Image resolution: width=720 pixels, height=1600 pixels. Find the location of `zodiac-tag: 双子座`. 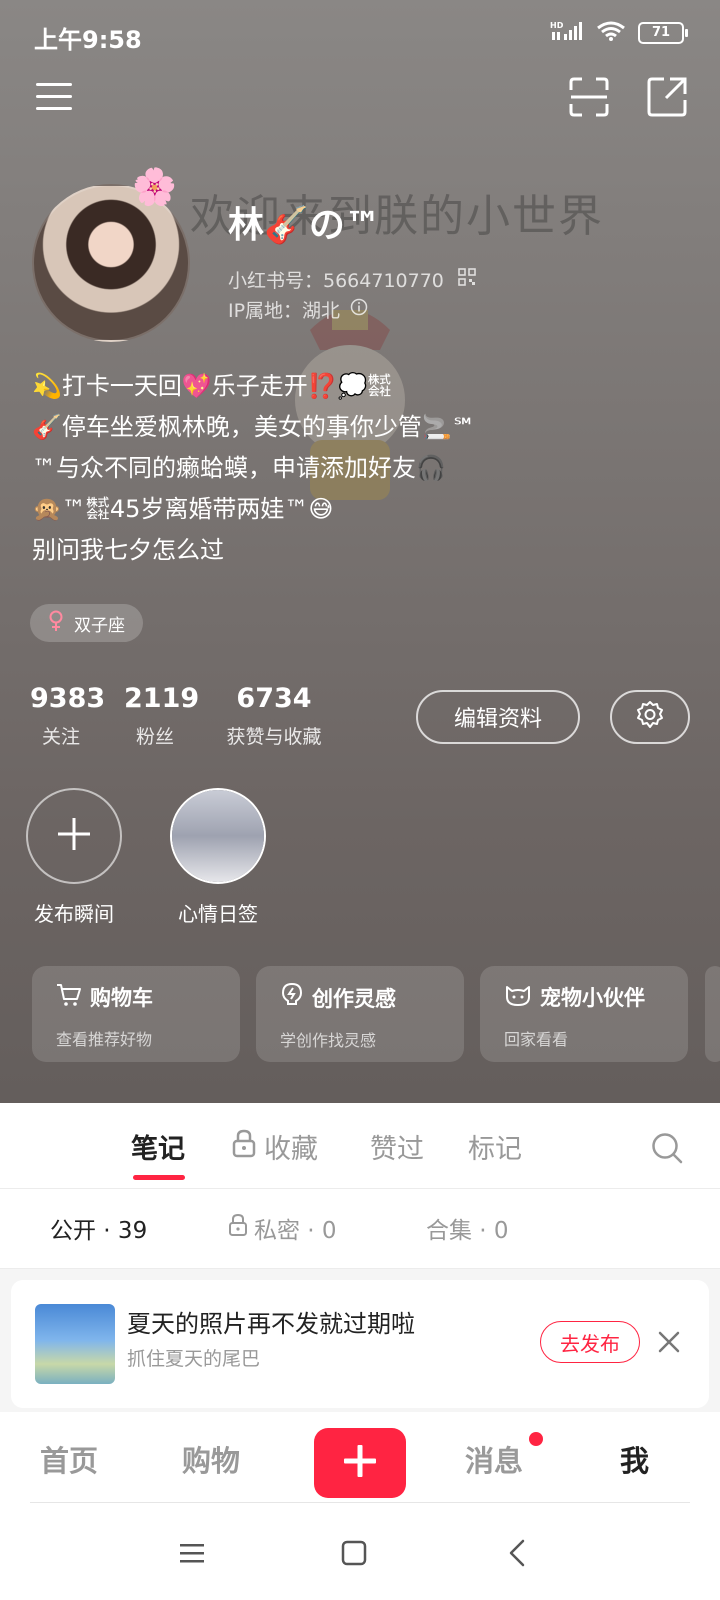

zodiac-tag: 双子座 is located at coordinates (86, 623).